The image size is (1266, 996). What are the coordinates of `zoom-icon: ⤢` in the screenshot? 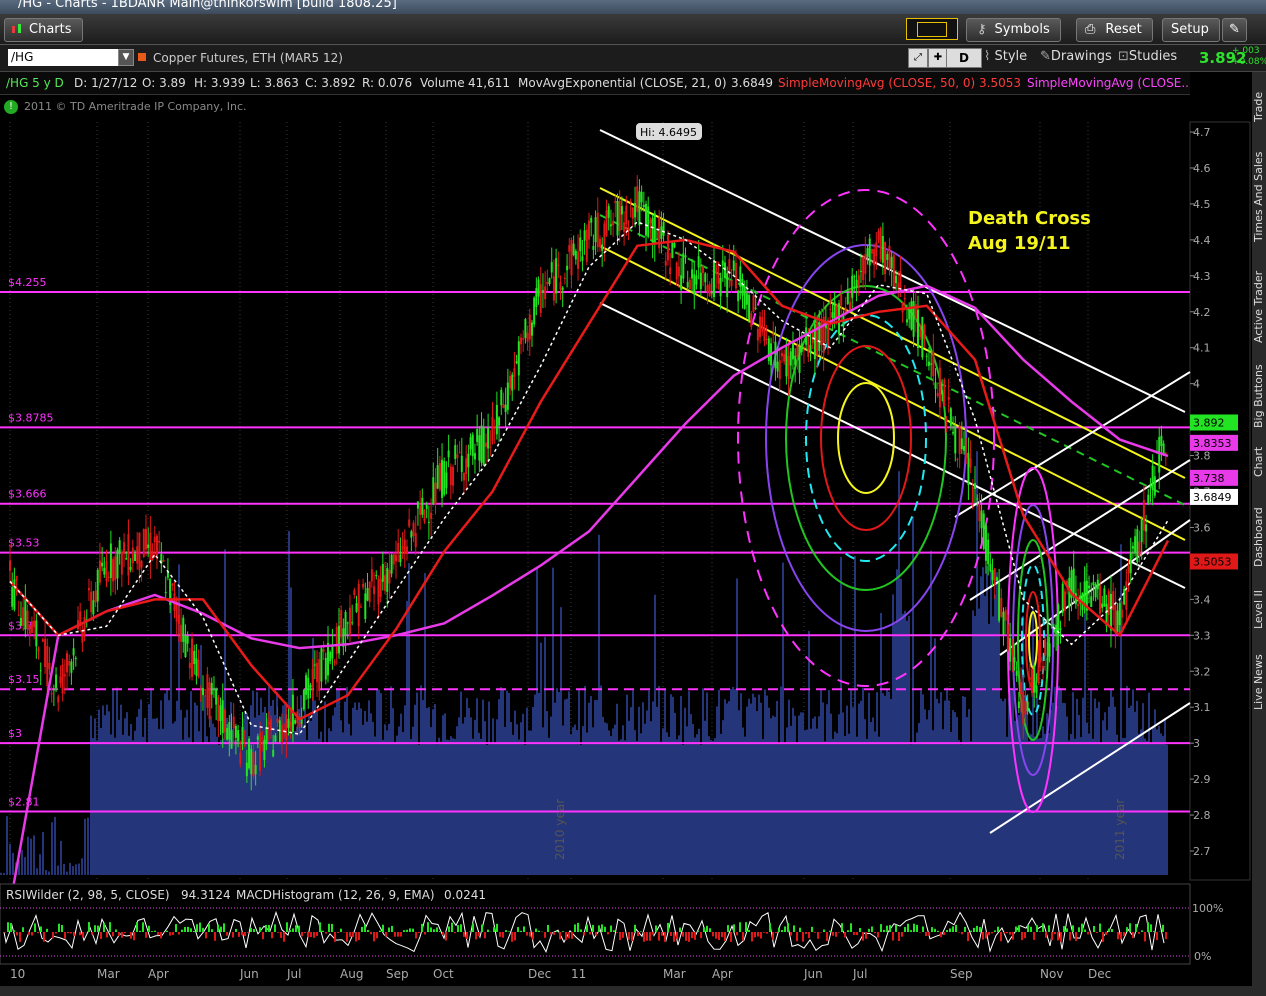 It's located at (918, 58).